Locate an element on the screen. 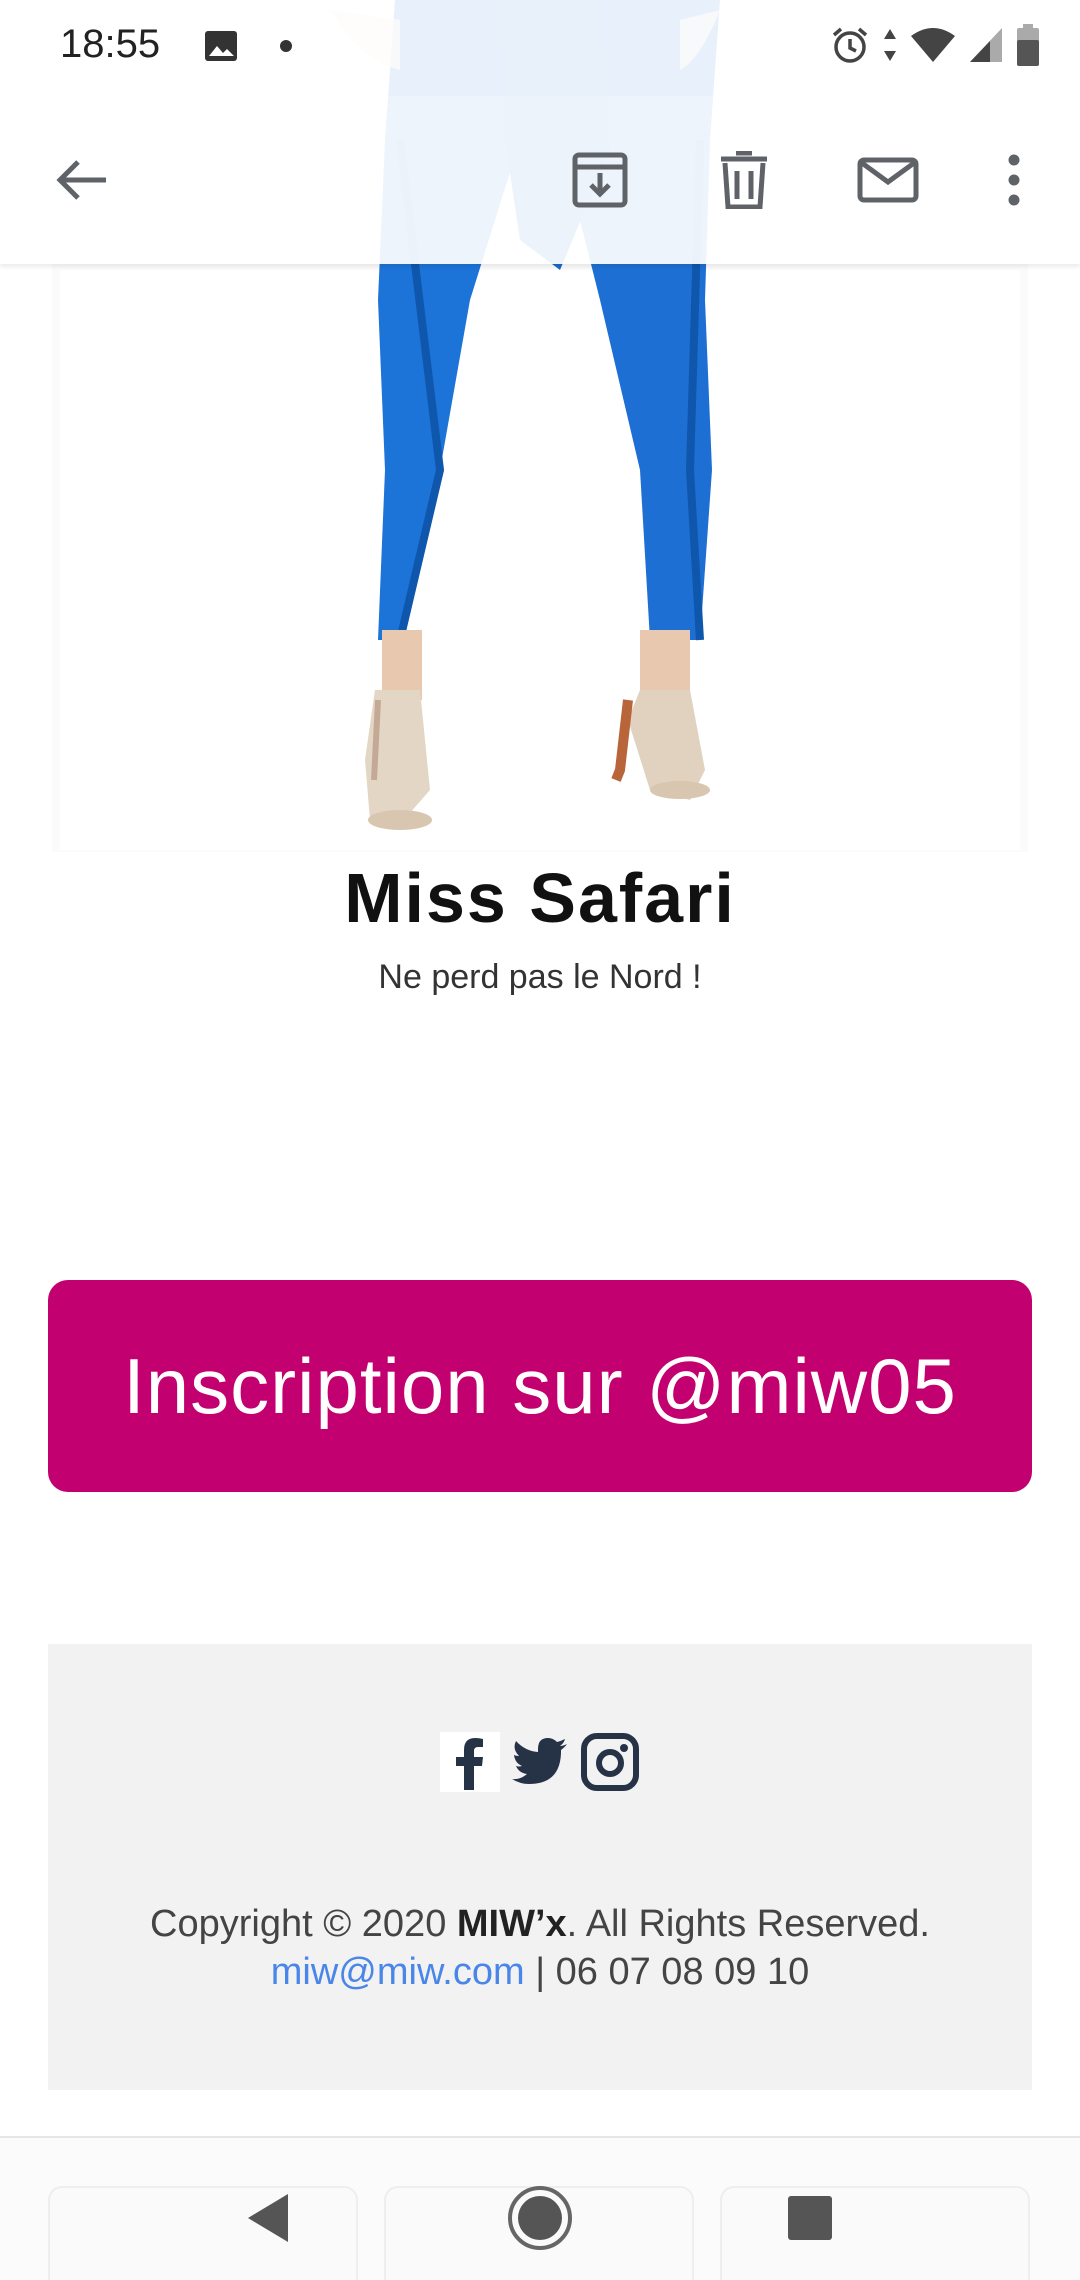 This screenshot has height=2280, width=1080. status-icons is located at coordinates (935, 47).